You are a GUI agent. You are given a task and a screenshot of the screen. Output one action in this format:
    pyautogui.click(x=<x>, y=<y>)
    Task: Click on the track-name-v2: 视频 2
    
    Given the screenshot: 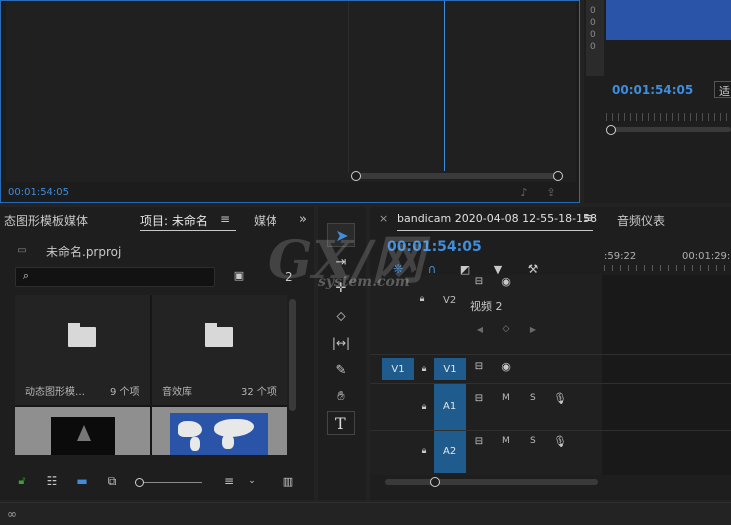 What is the action you would take?
    pyautogui.click(x=486, y=306)
    